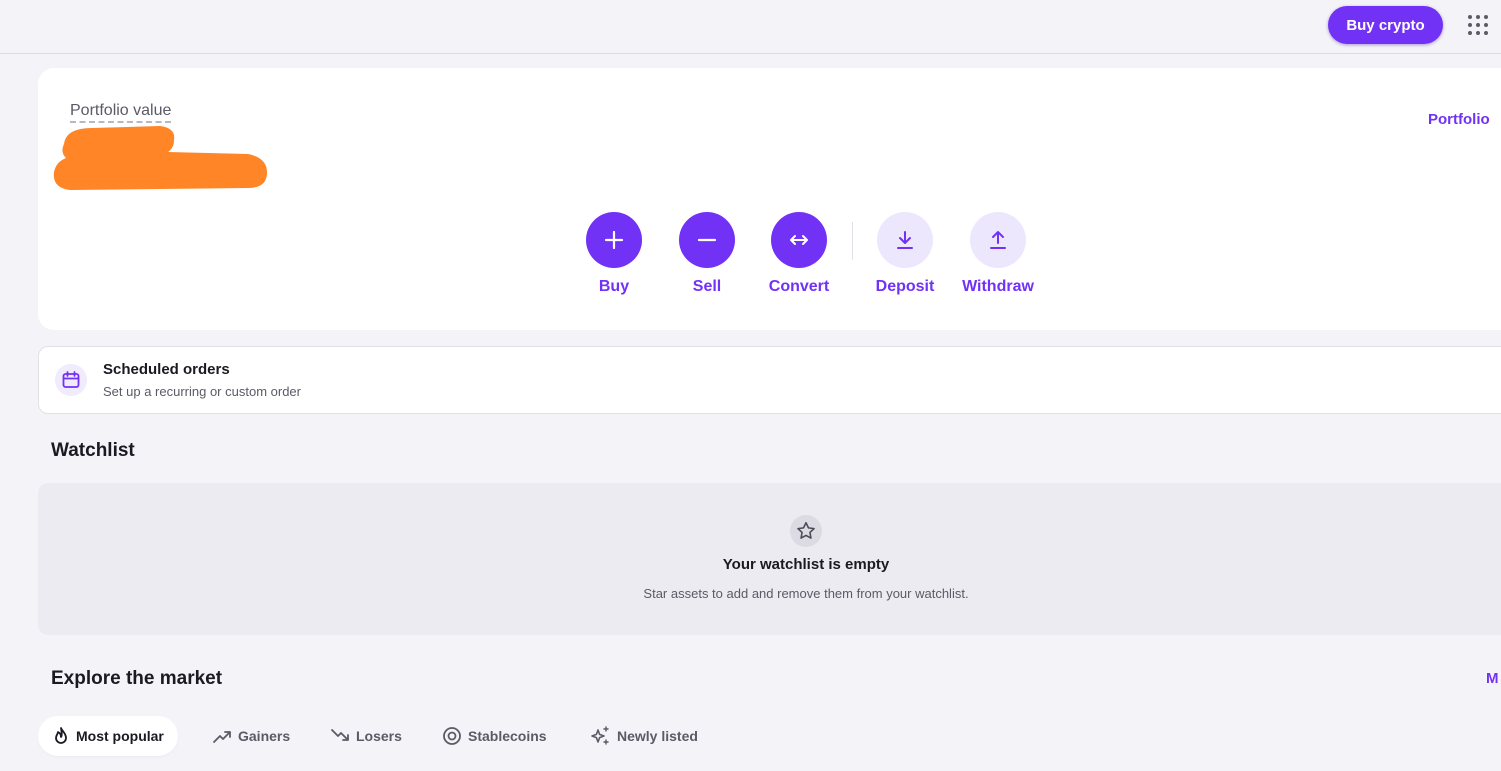 The image size is (1501, 771). I want to click on top-bar: Buy crypto, so click(750, 27).